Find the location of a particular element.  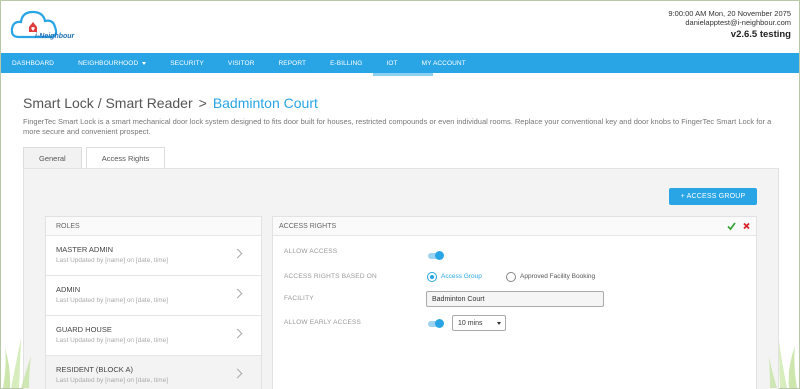

check-icon is located at coordinates (731, 226).